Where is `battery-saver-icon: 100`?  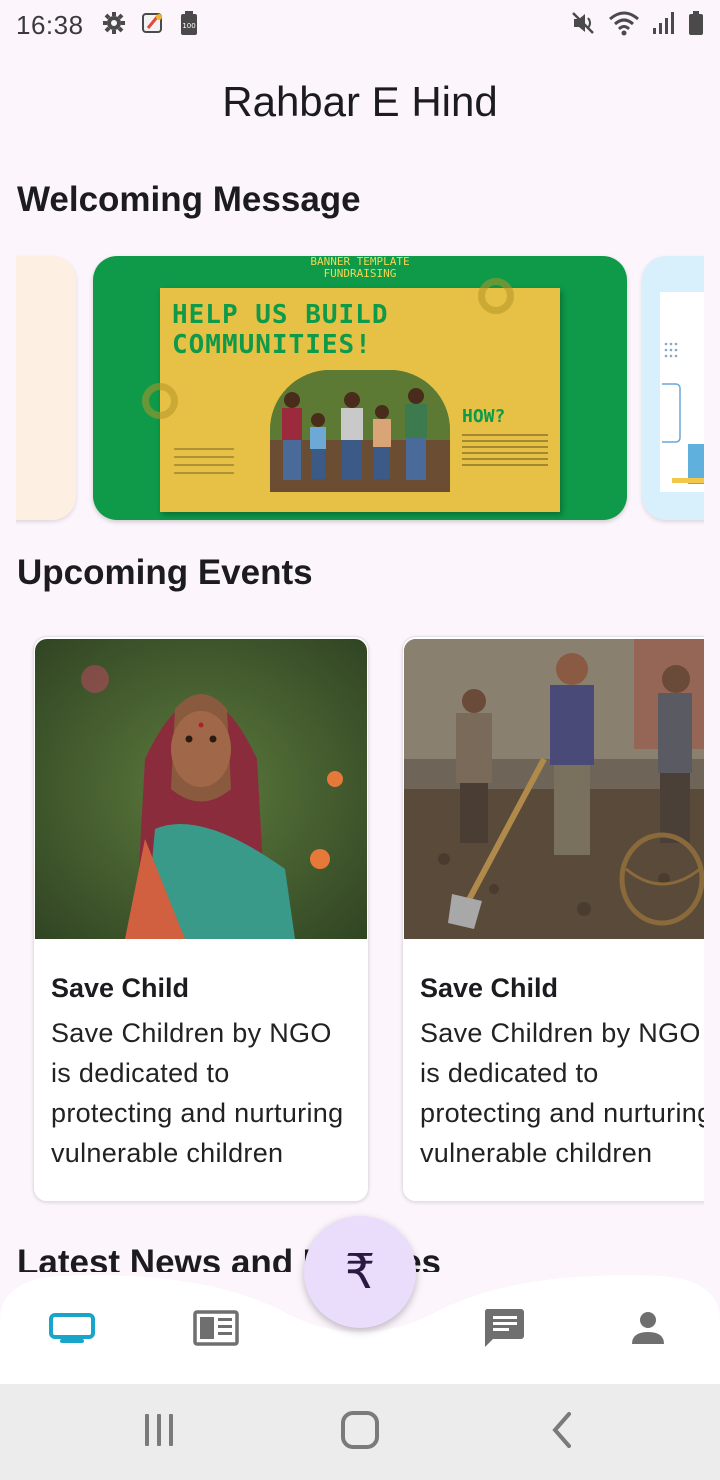 battery-saver-icon: 100 is located at coordinates (189, 25).